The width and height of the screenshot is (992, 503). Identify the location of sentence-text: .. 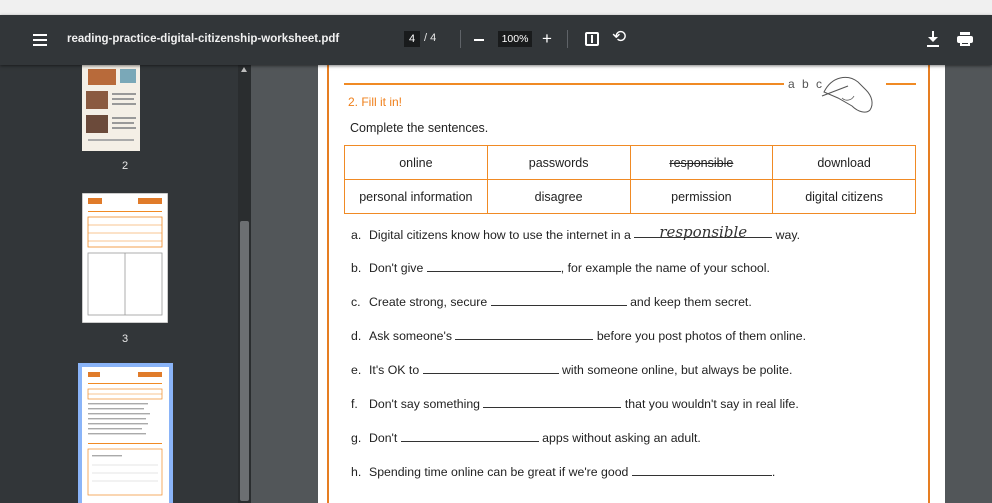
(773, 472).